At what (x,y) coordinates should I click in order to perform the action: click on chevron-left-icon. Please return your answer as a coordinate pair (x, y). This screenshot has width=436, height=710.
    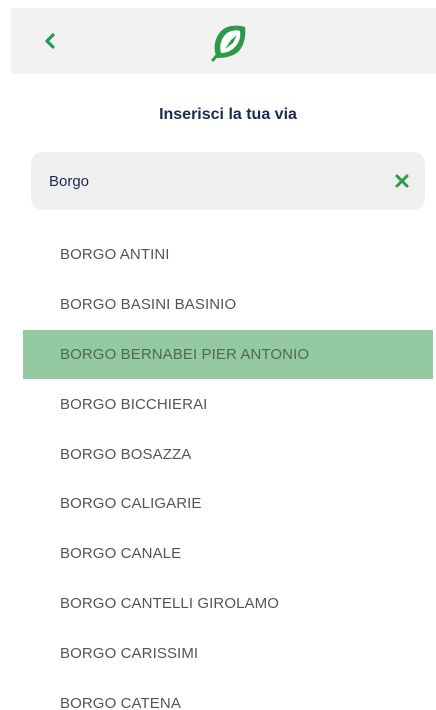
    Looking at the image, I should click on (50, 41).